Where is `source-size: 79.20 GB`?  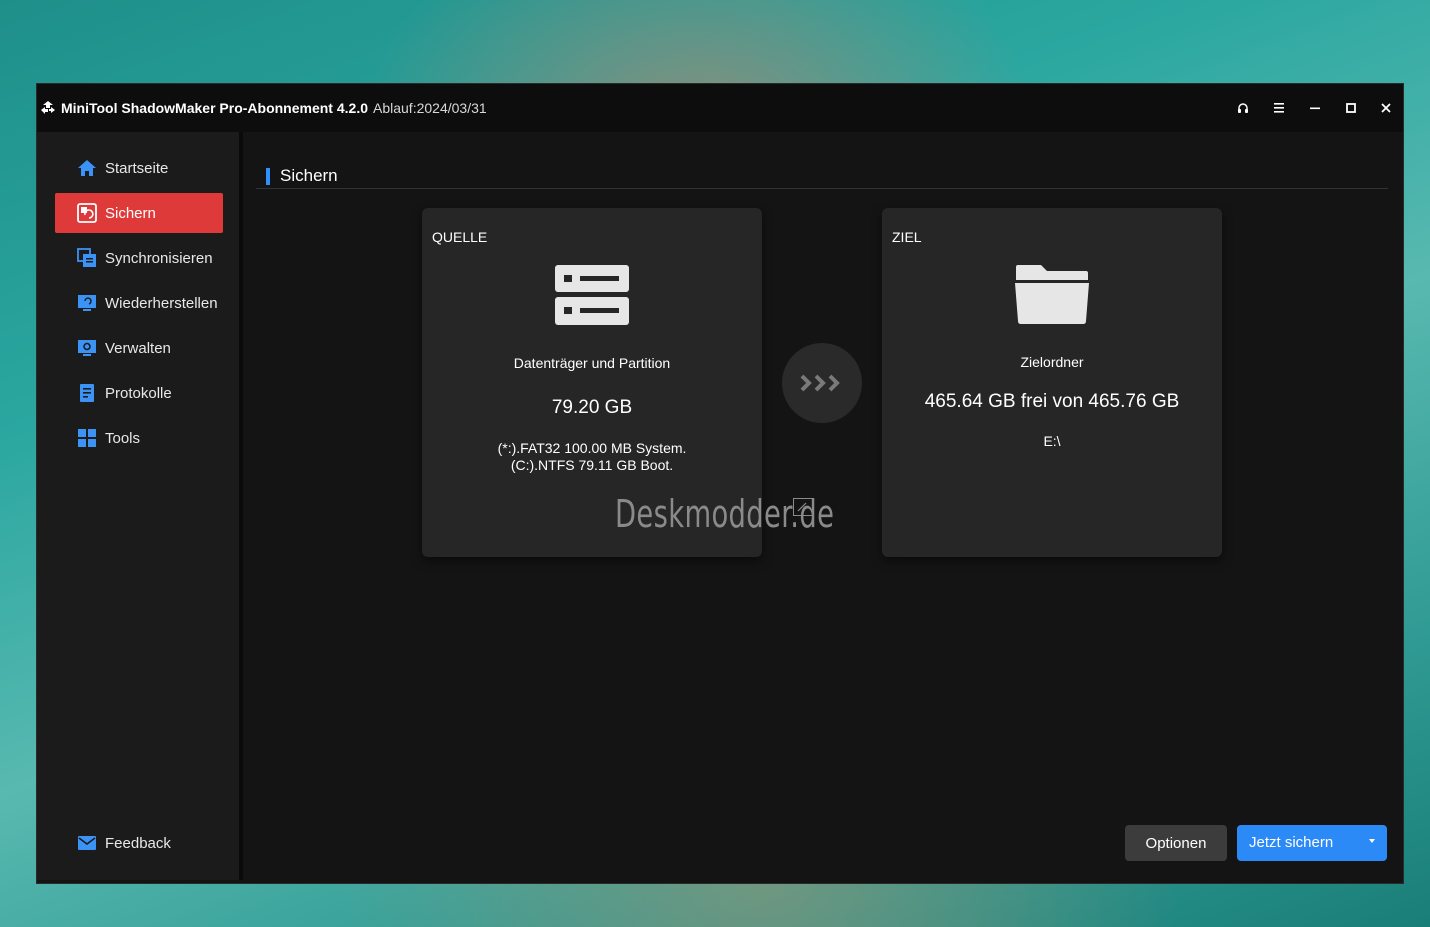
source-size: 79.20 GB is located at coordinates (592, 407).